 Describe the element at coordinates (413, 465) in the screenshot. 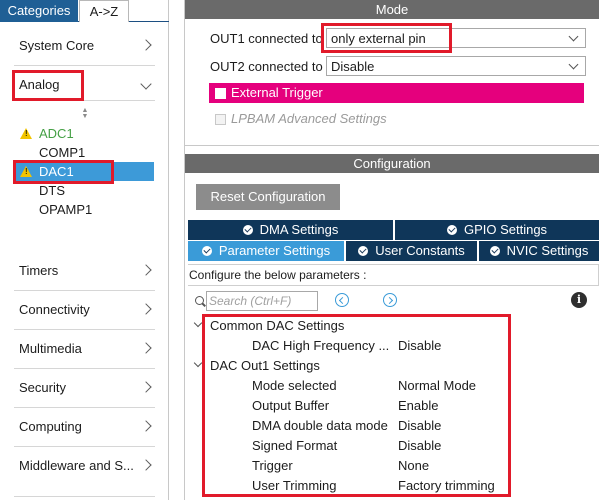

I see `param-value: None` at that location.